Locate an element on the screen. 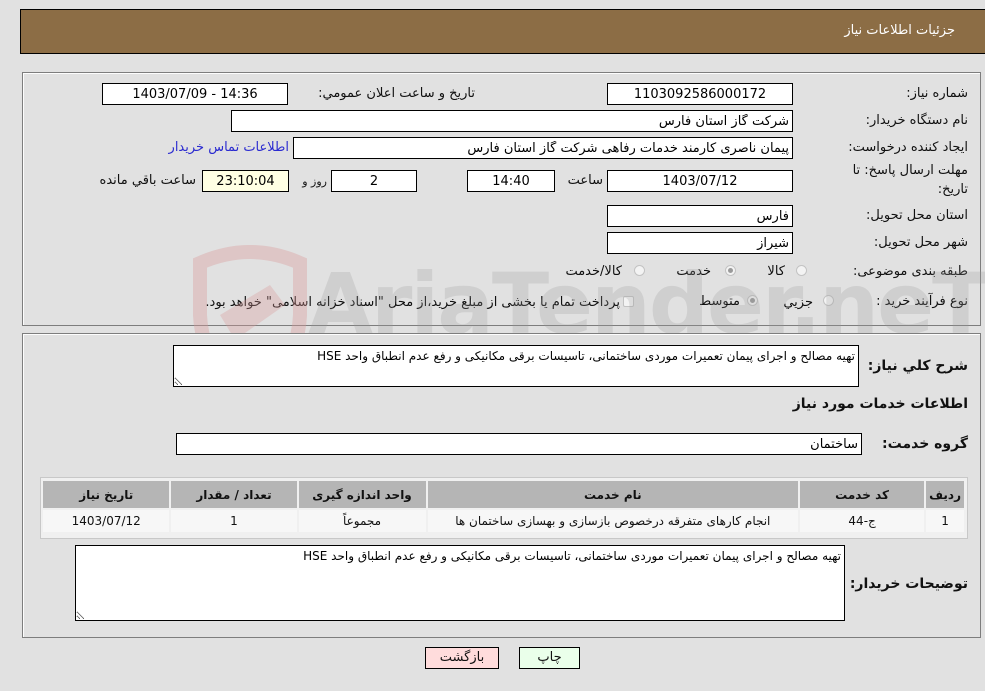 This screenshot has height=691, width=985. description-label: شرح کلي نیاز: is located at coordinates (917, 366).